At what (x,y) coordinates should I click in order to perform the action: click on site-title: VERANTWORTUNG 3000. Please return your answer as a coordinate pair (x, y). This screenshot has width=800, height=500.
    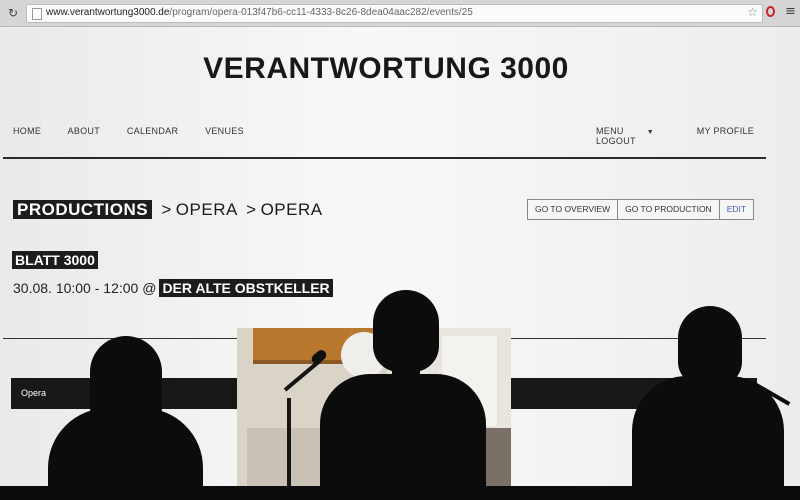
    Looking at the image, I should click on (386, 68).